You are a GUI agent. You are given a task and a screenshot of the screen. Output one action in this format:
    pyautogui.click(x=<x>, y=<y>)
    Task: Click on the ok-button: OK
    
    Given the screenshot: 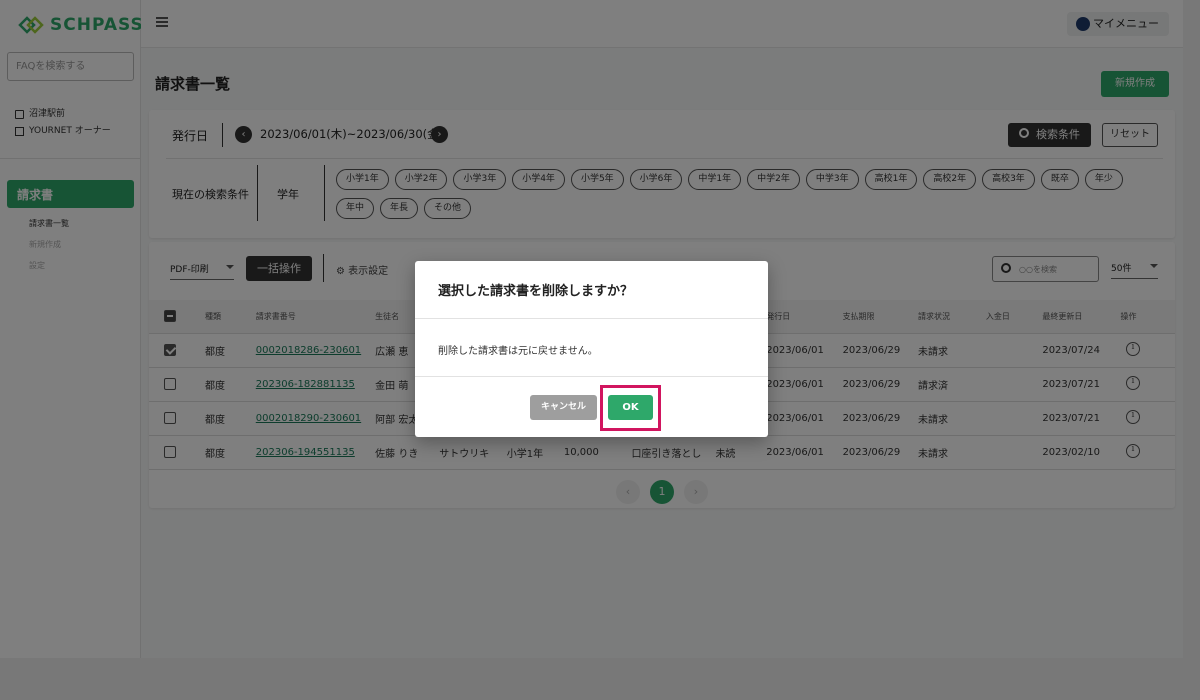 What is the action you would take?
    pyautogui.click(x=630, y=407)
    